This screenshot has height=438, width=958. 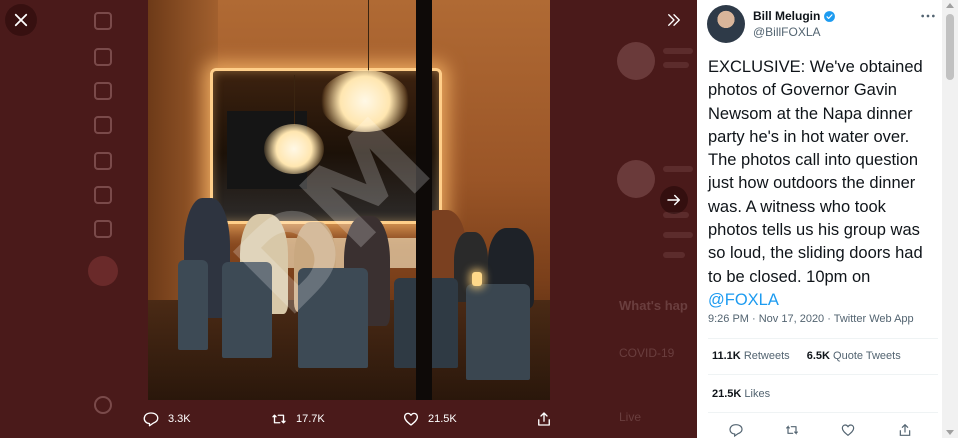 What do you see at coordinates (950, 219) in the screenshot?
I see `panel-scrollbar` at bounding box center [950, 219].